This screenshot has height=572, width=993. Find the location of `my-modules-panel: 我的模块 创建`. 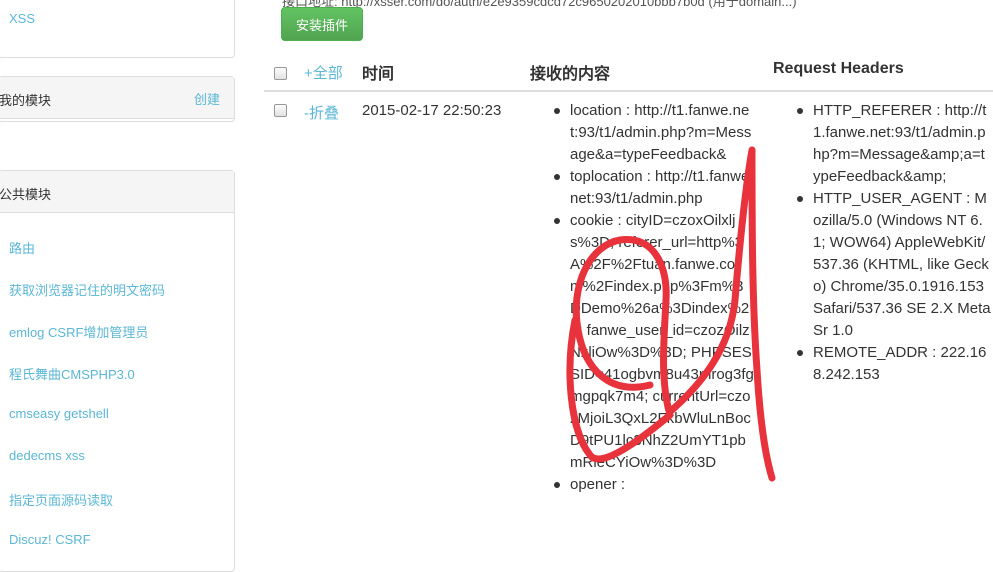

my-modules-panel: 我的模块 创建 is located at coordinates (117, 99).